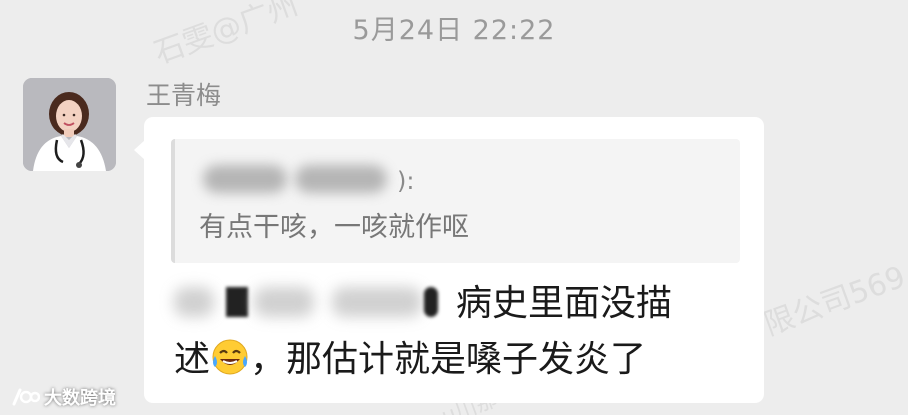  Describe the element at coordinates (315, 301) in the screenshot. I see `mention-redacted` at that location.